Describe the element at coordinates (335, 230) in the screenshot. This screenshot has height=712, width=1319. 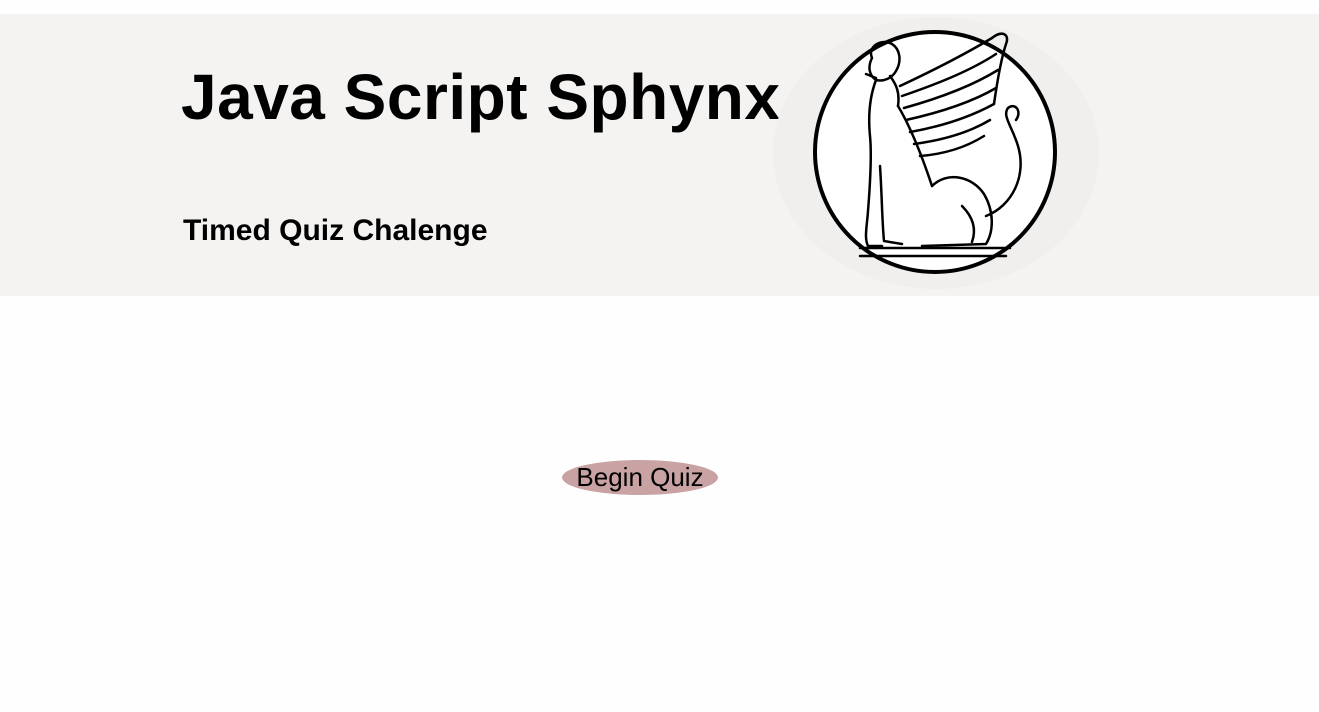
I see `page-subtitle: Timed Quiz Chalenge` at that location.